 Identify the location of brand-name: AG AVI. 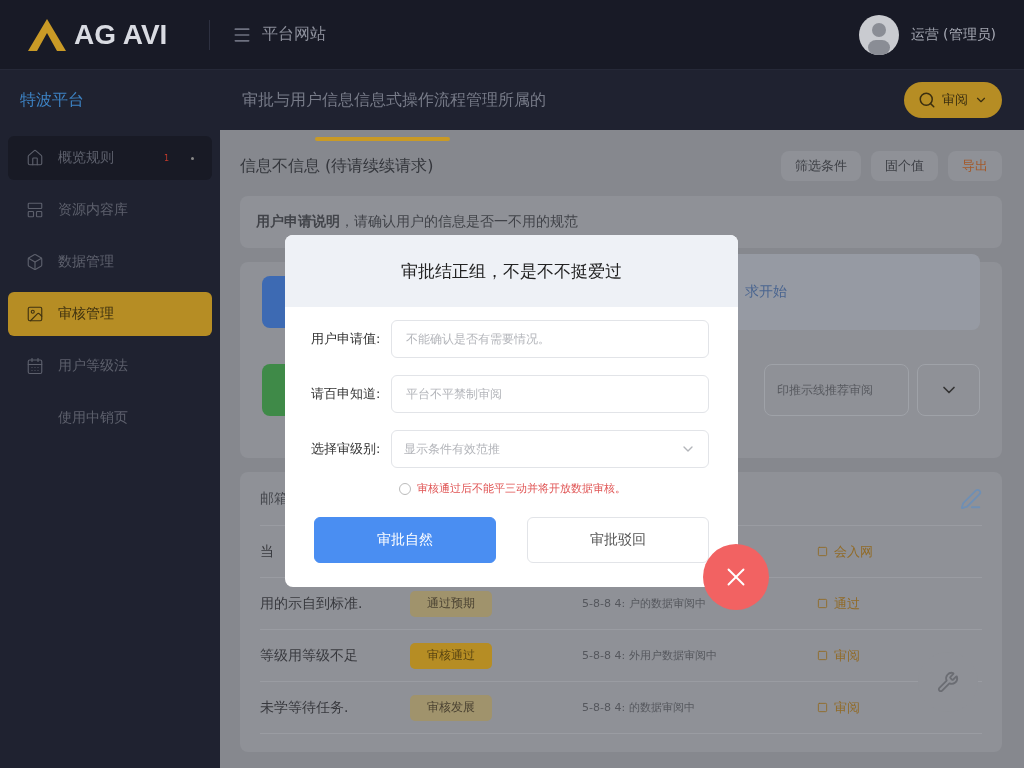
(121, 34).